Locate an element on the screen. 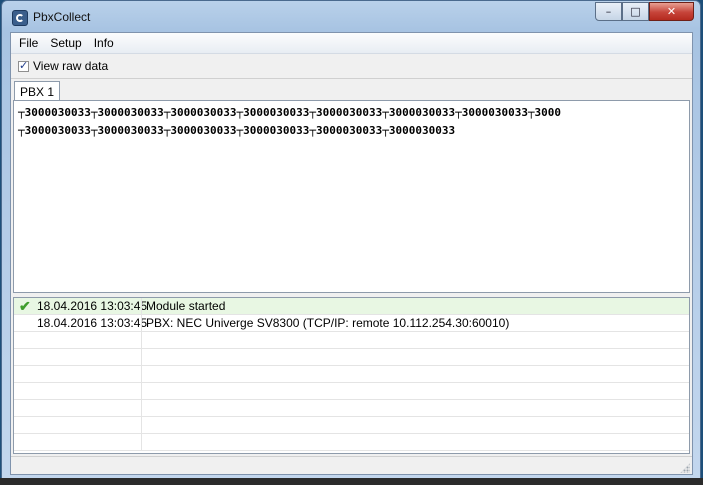  minimize-icon: – is located at coordinates (608, 11).